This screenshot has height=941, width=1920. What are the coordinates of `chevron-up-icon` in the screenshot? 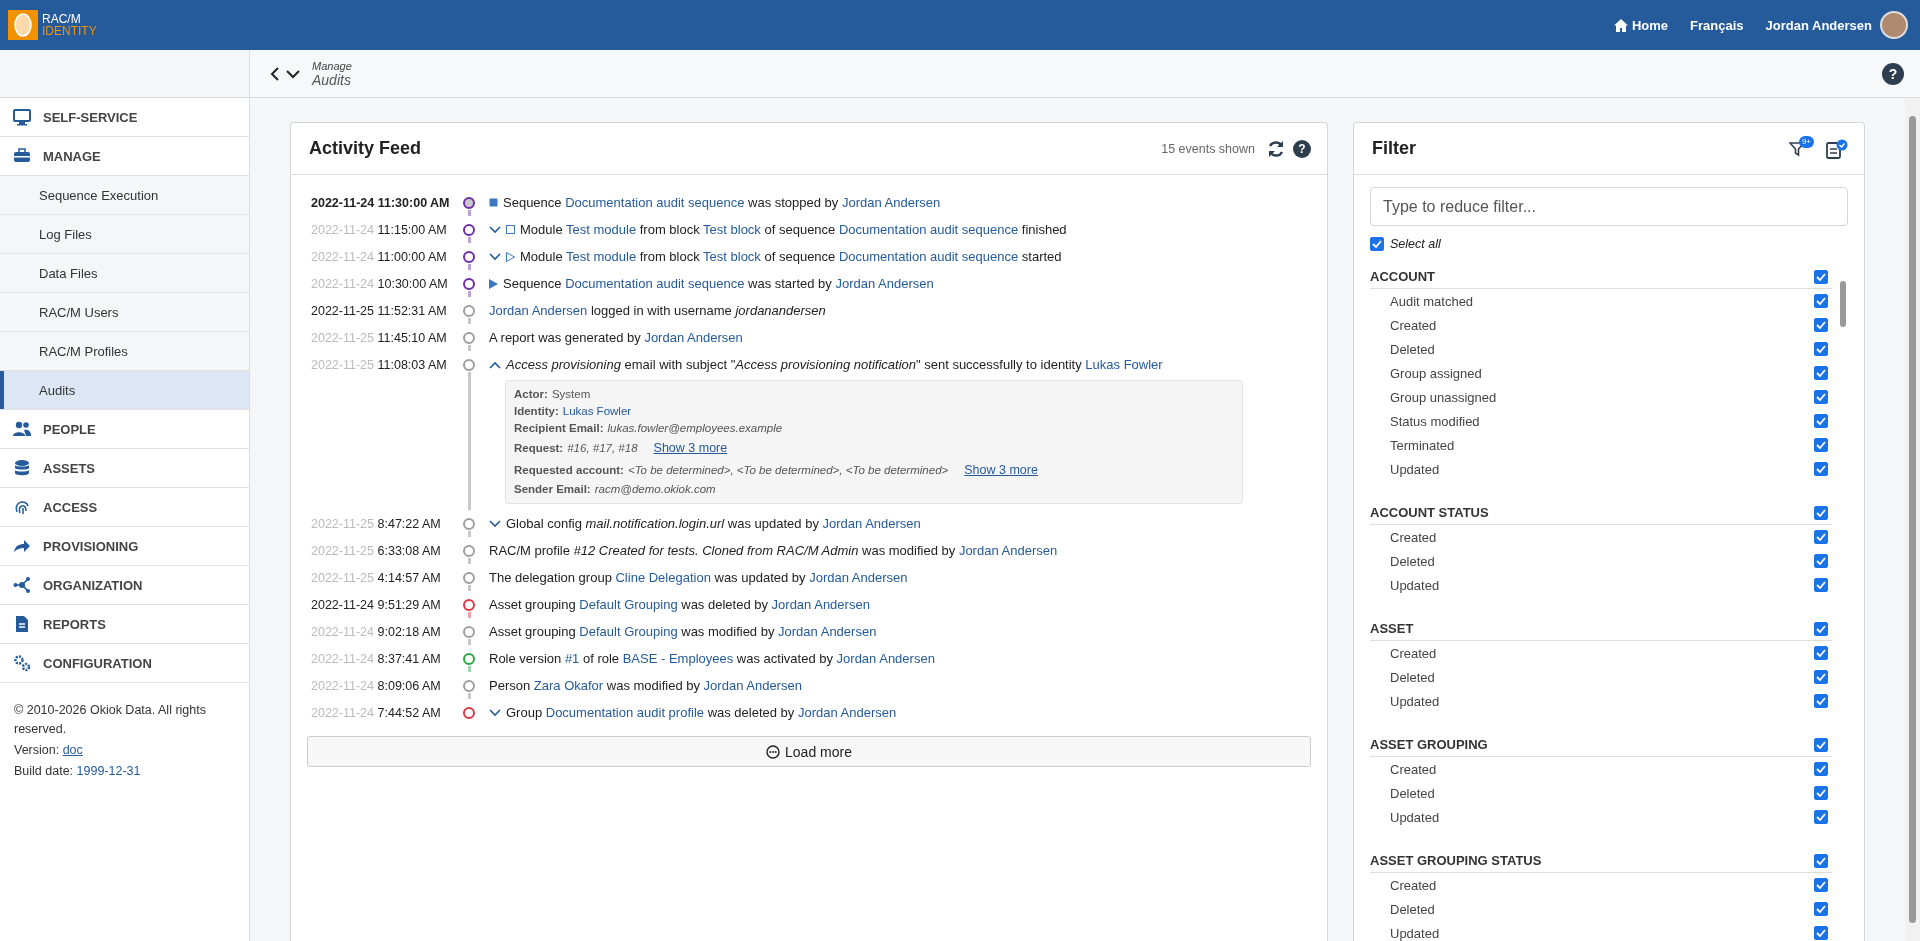 It's located at (495, 364).